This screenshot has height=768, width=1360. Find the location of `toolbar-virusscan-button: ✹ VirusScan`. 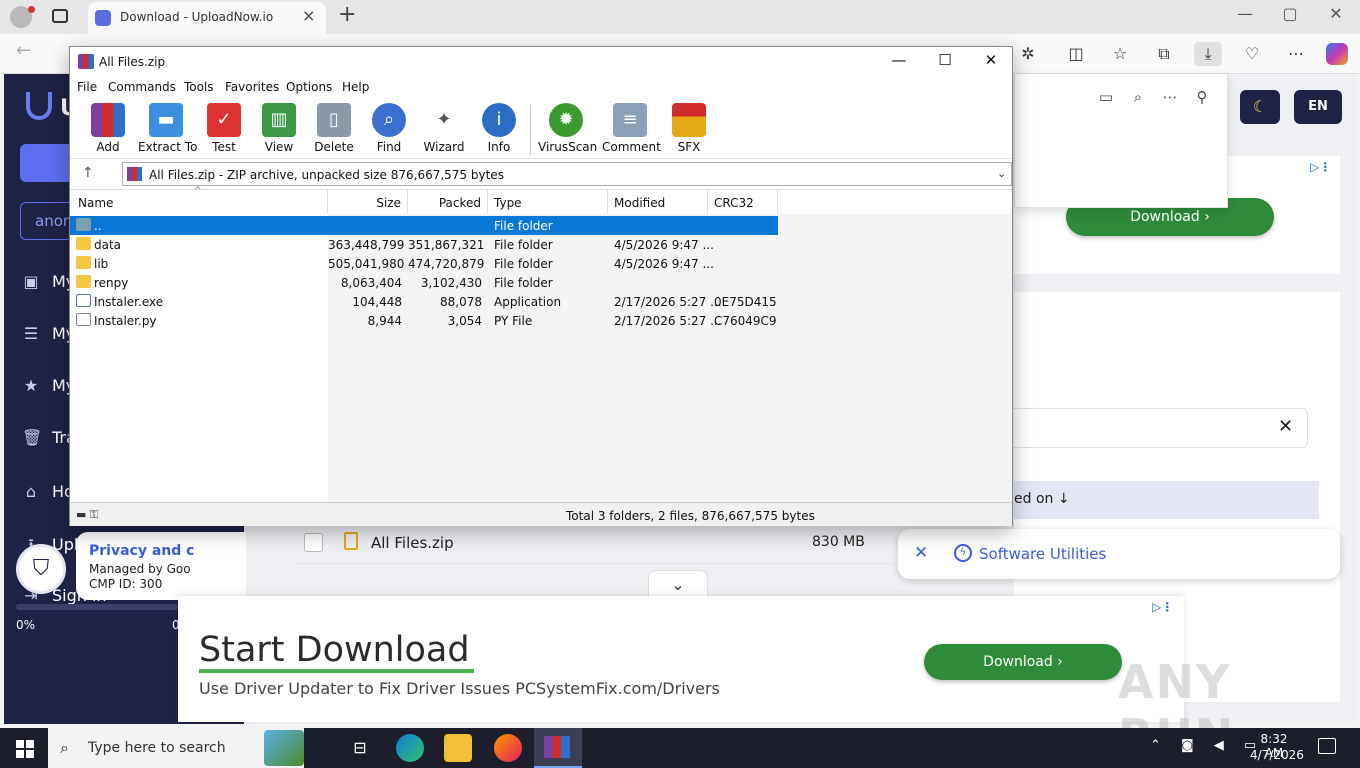

toolbar-virusscan-button: ✹ VirusScan is located at coordinates (567, 130).